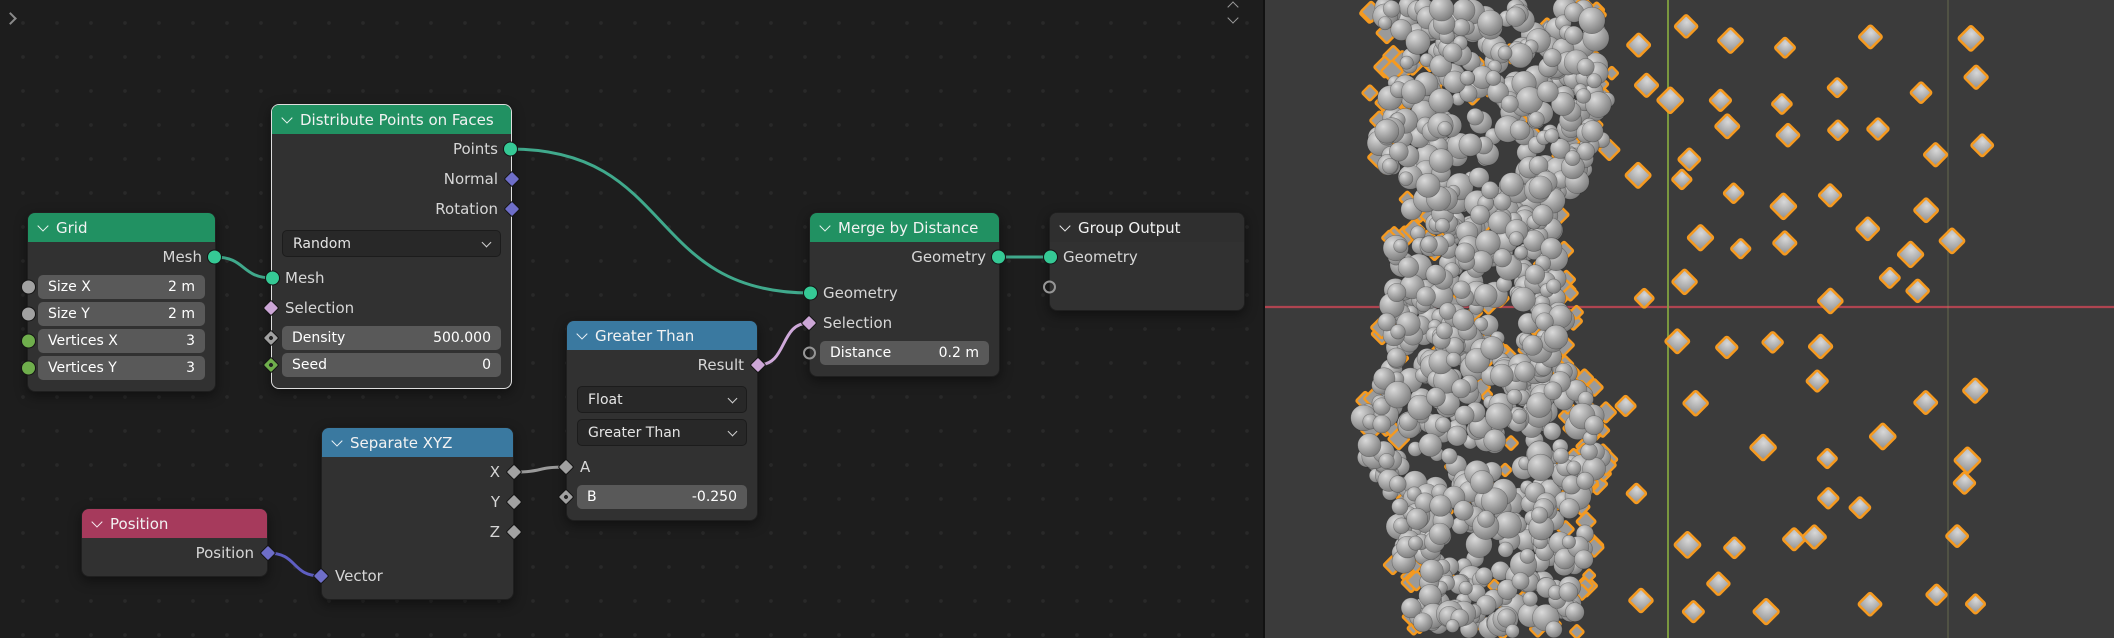  What do you see at coordinates (121, 314) in the screenshot?
I see `grid-sizey-field: Size Y 2 m` at bounding box center [121, 314].